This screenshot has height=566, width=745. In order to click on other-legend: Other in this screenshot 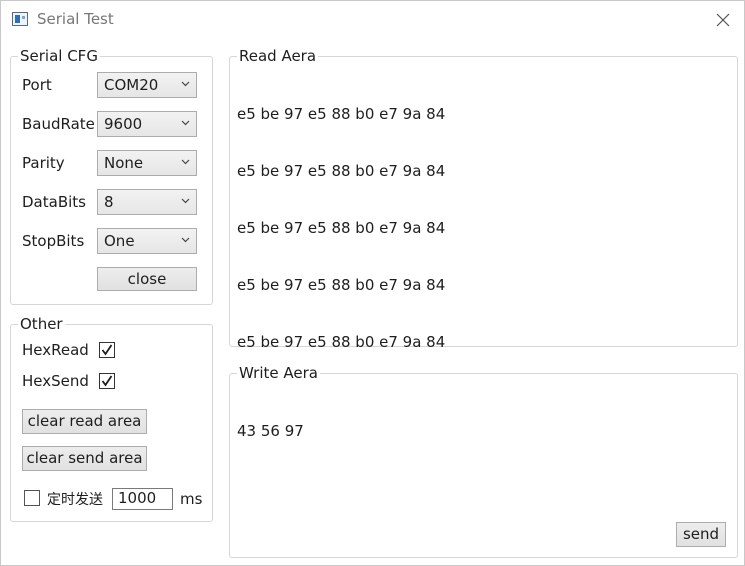, I will do `click(41, 324)`.